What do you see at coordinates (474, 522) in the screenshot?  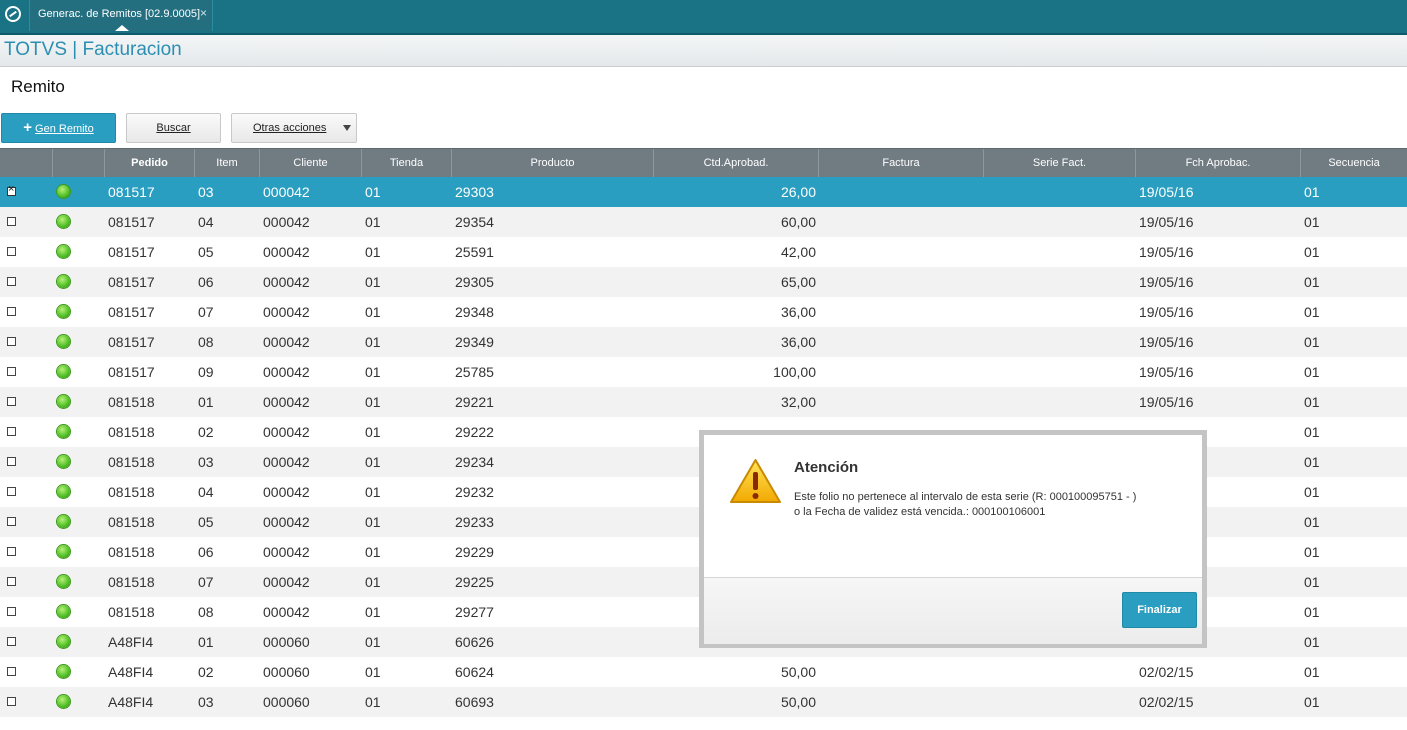 I see `cell-producto: 29233` at bounding box center [474, 522].